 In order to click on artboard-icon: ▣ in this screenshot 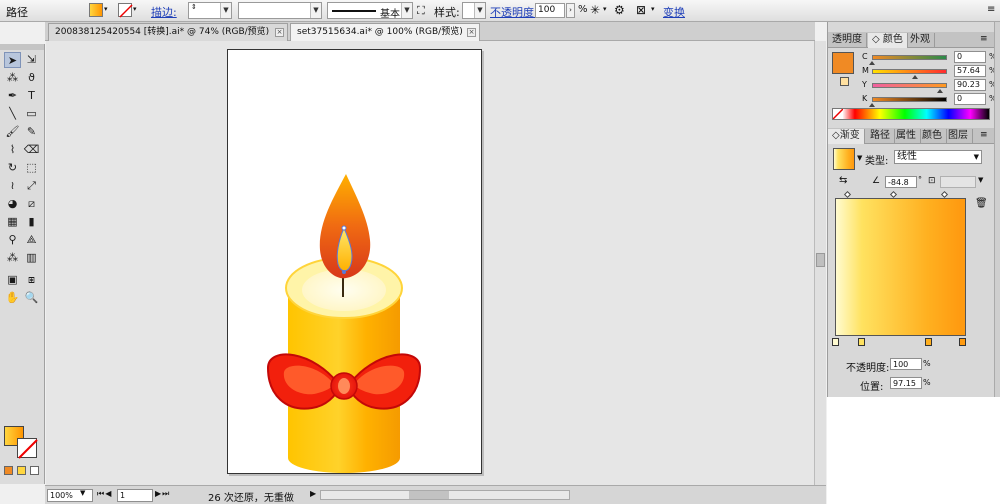, I will do `click(12, 280)`.